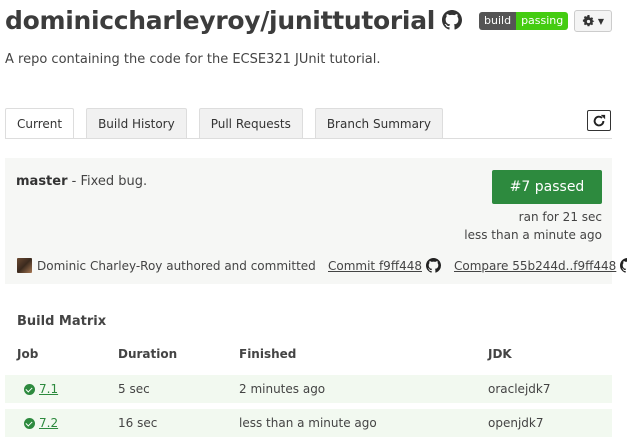  What do you see at coordinates (134, 389) in the screenshot?
I see `job-duration: 5 sec` at bounding box center [134, 389].